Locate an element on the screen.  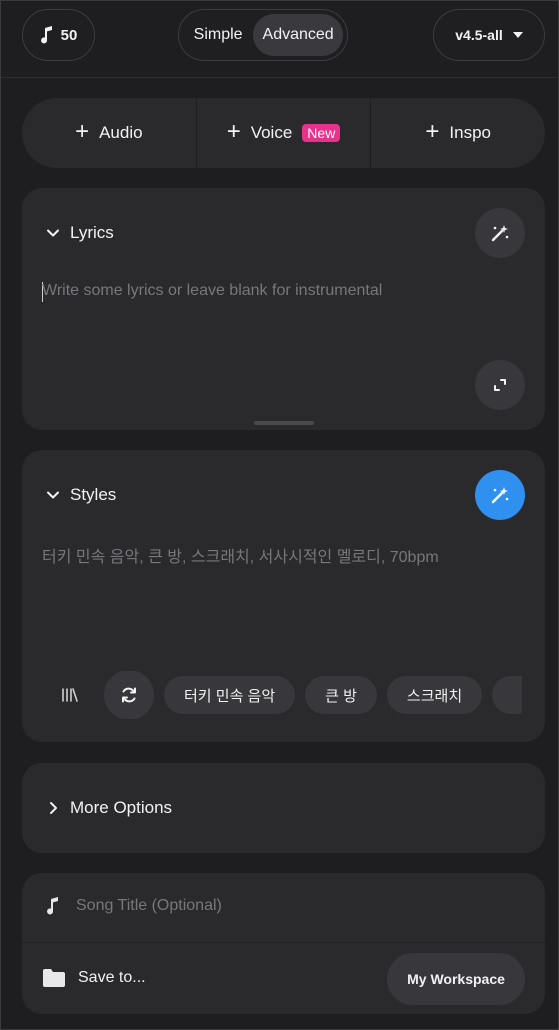
mode-advanced-tab: Advanced is located at coordinates (298, 35).